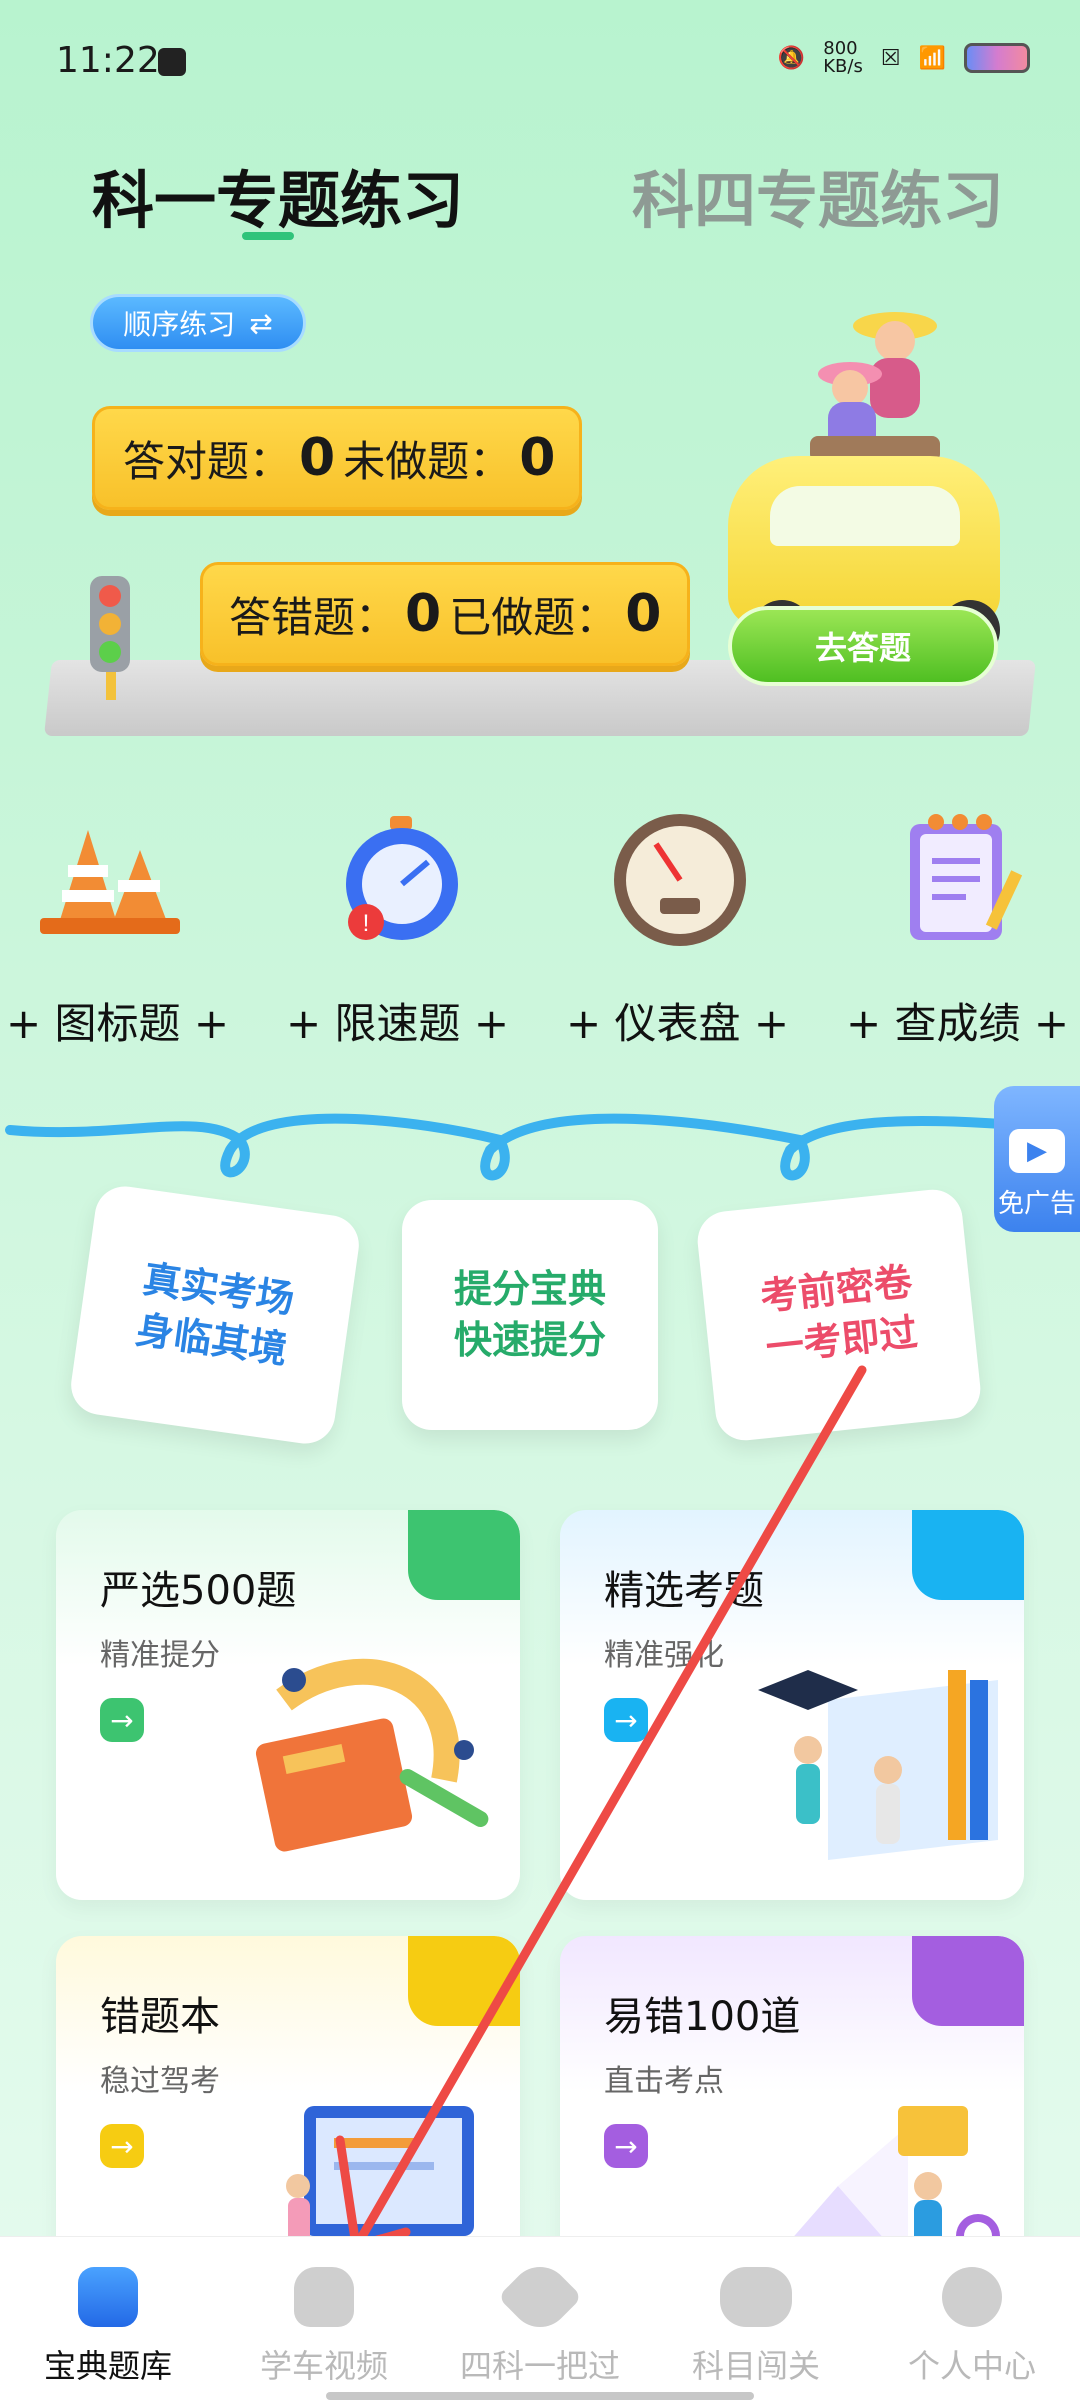 The width and height of the screenshot is (1080, 2408). Describe the element at coordinates (960, 880) in the screenshot. I see `notepad-icon` at that location.